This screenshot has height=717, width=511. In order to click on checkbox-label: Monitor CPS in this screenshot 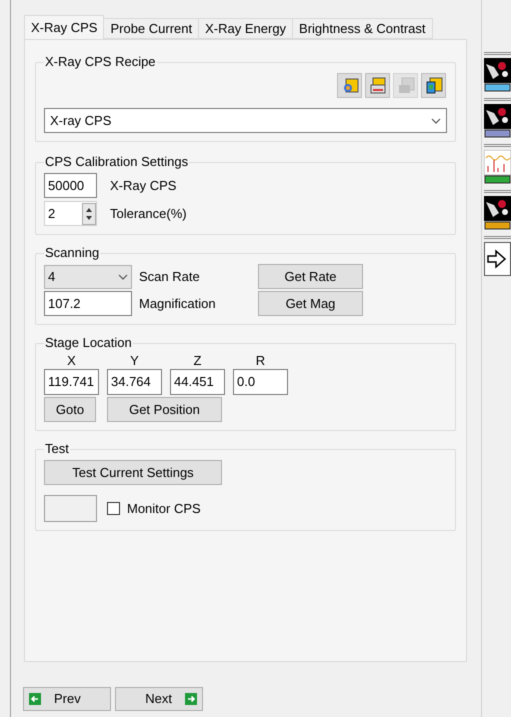, I will do `click(164, 509)`.